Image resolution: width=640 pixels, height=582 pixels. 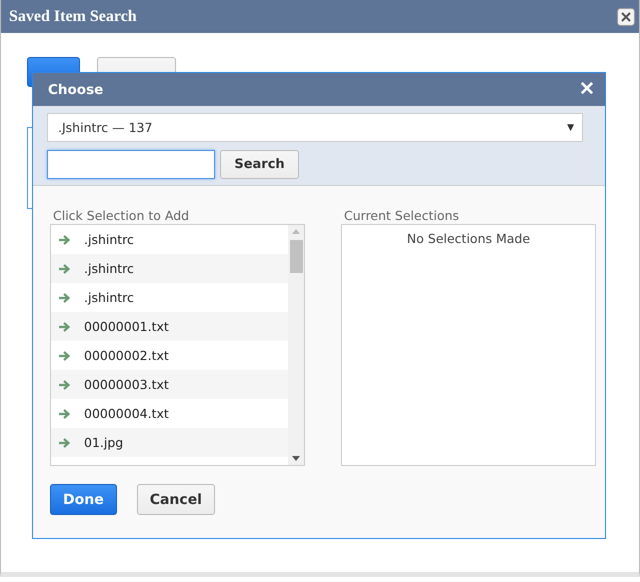 What do you see at coordinates (402, 215) in the screenshot?
I see `column-heading: Current Selections` at bounding box center [402, 215].